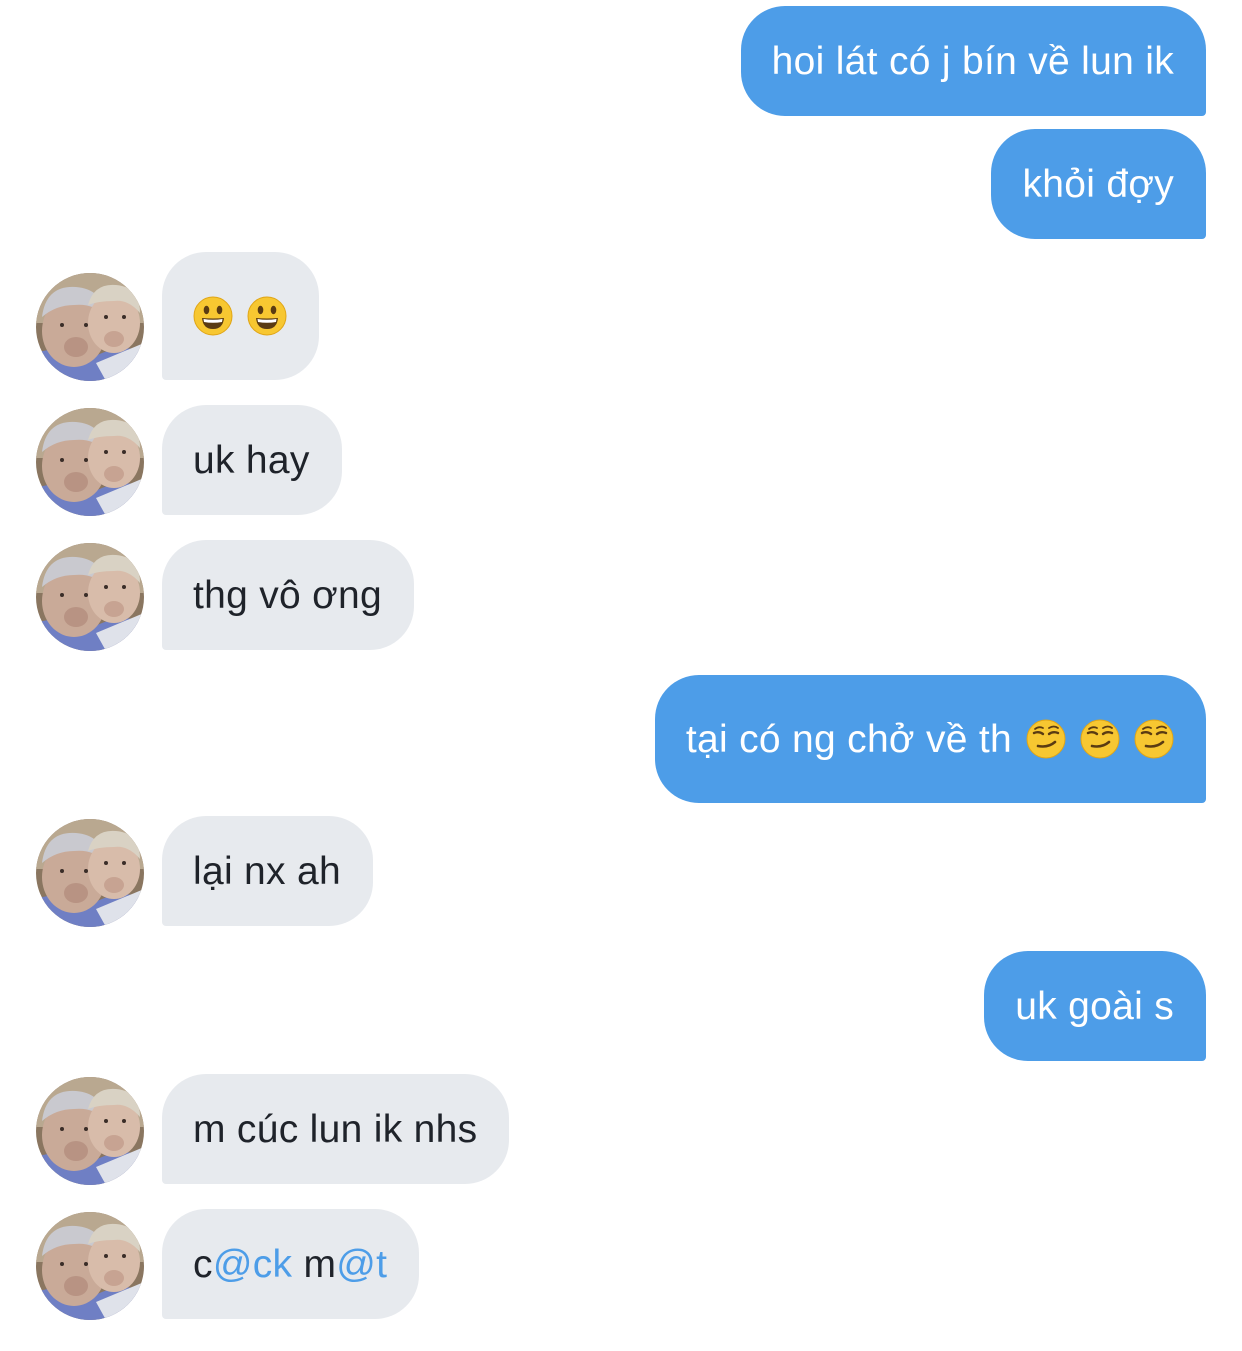 The image size is (1242, 1351). I want to click on incoming-message-bubble, so click(240, 316).